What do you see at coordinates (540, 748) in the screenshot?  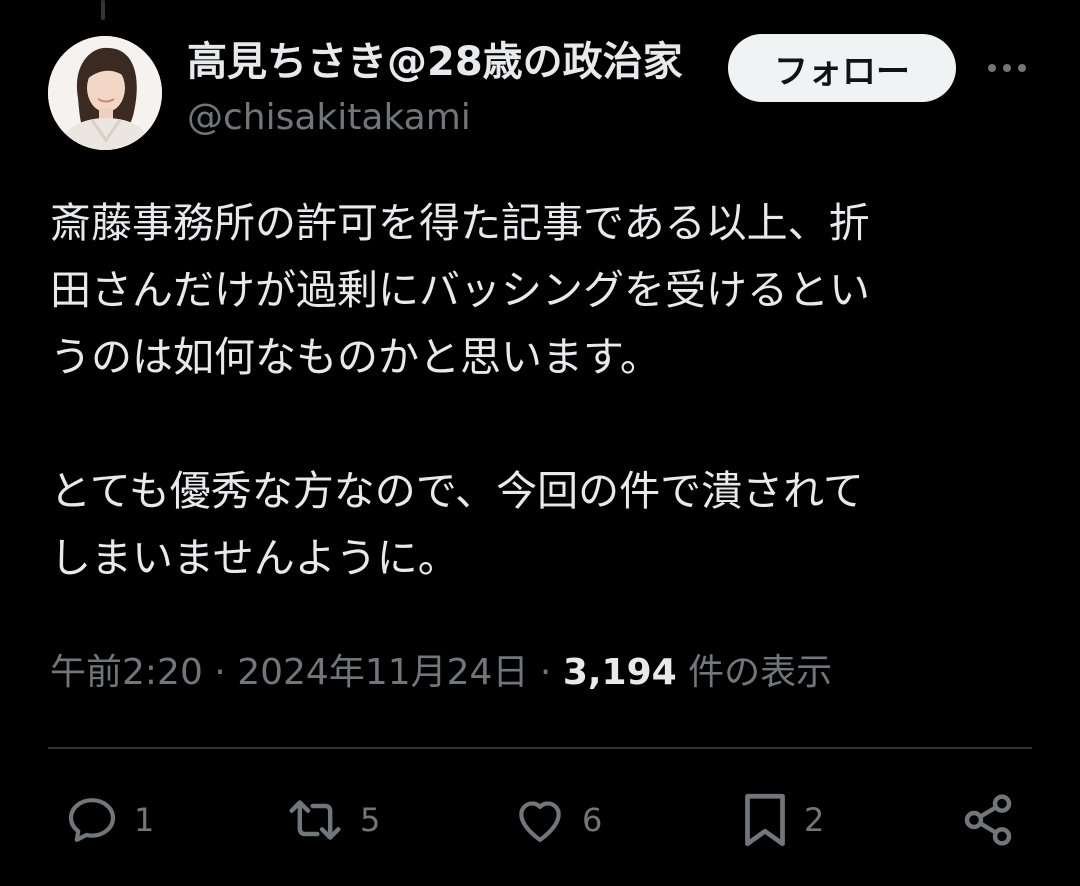 I see `divider` at bounding box center [540, 748].